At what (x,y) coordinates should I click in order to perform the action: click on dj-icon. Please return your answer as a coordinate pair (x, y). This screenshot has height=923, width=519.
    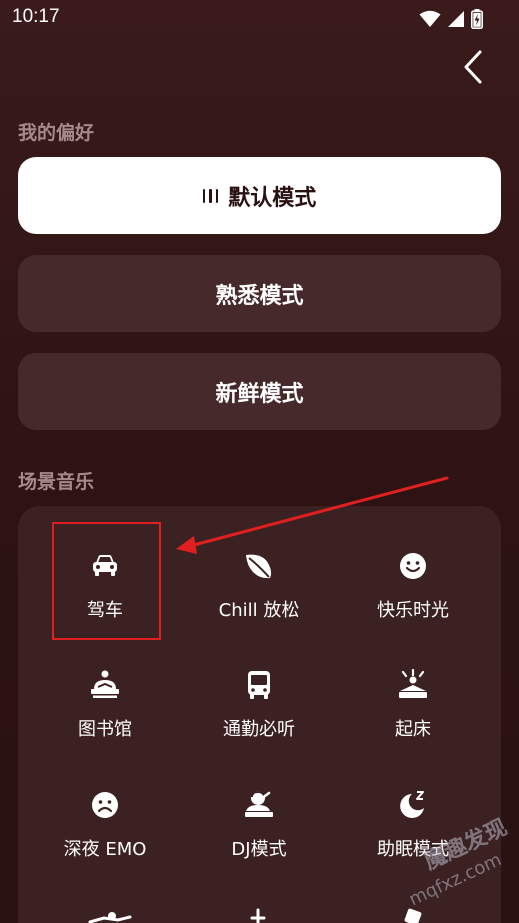
    Looking at the image, I should click on (259, 803).